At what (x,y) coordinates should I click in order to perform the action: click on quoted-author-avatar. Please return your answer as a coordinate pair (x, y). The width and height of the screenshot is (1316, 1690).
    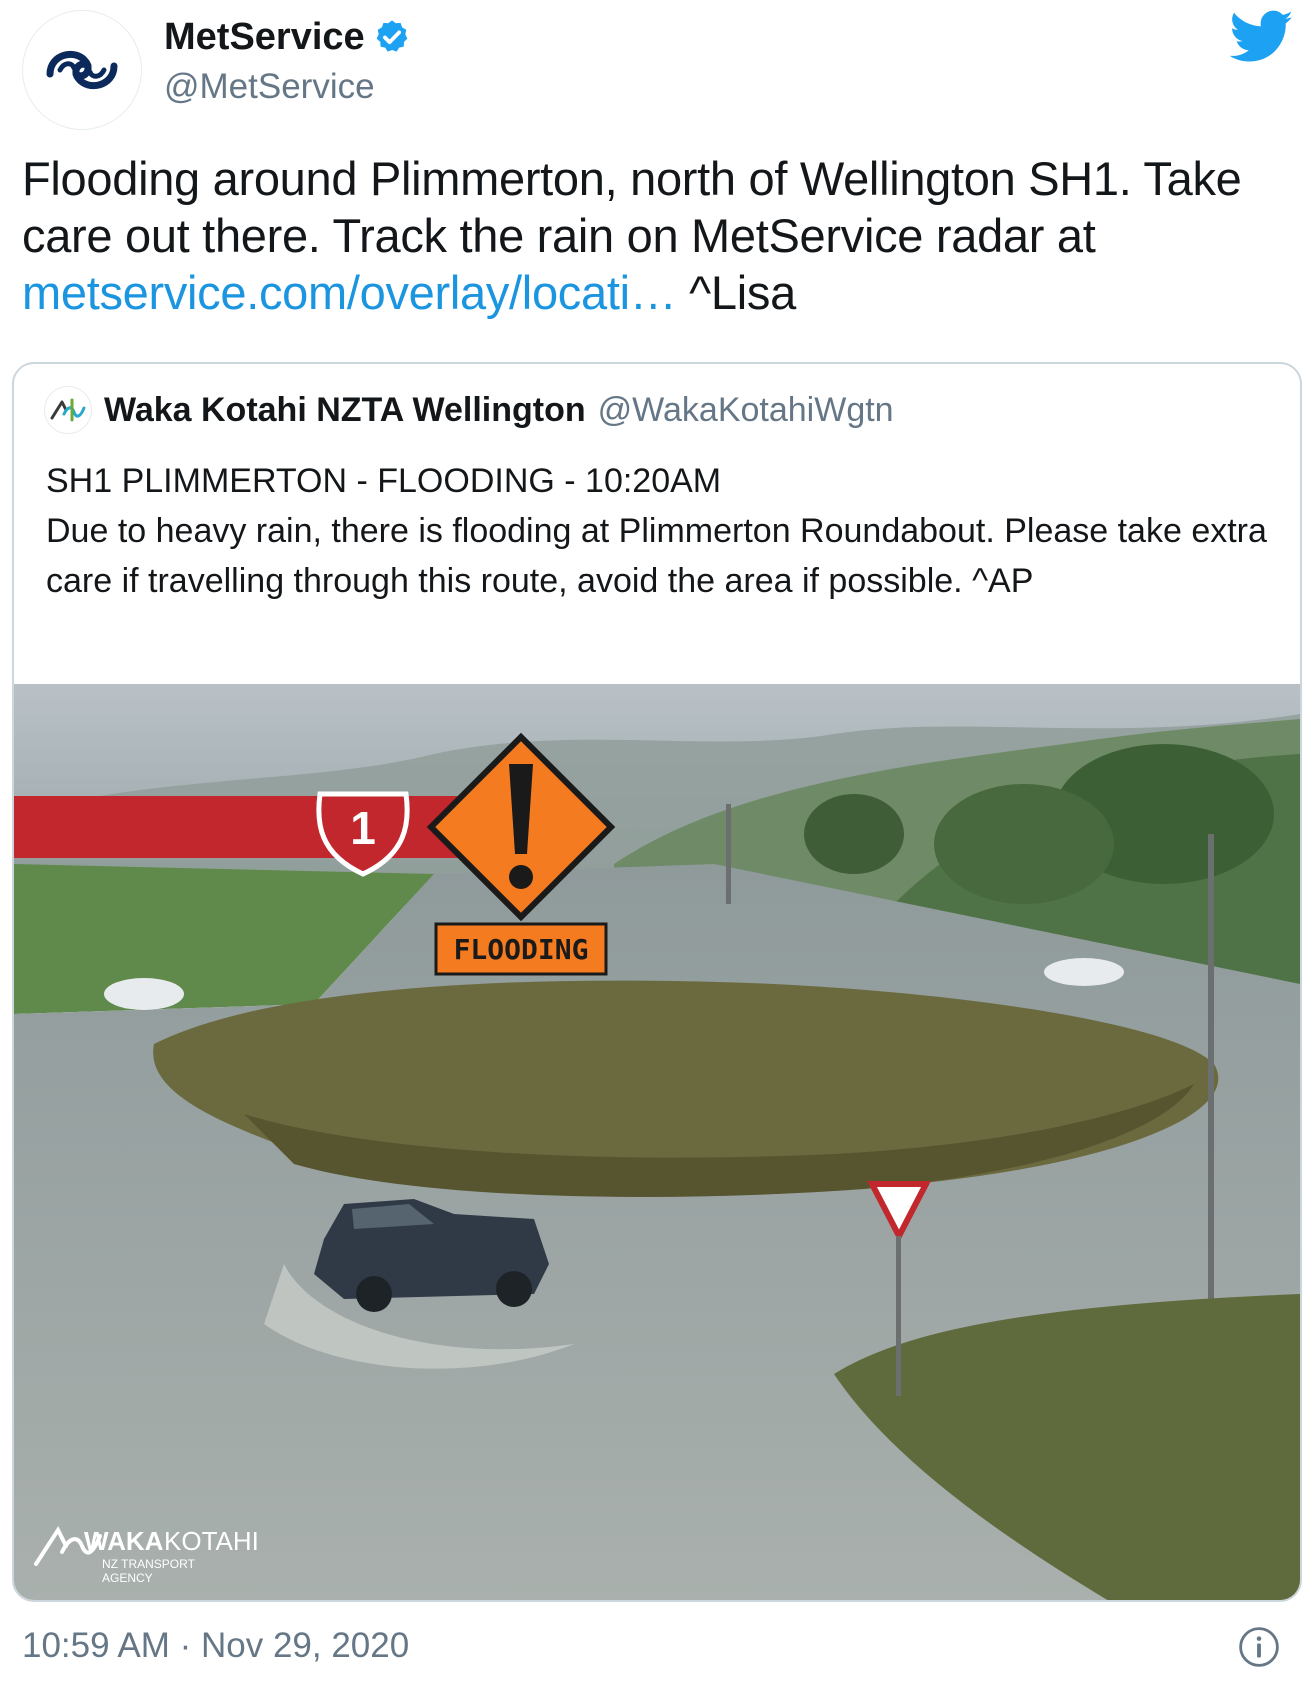
    Looking at the image, I should click on (68, 410).